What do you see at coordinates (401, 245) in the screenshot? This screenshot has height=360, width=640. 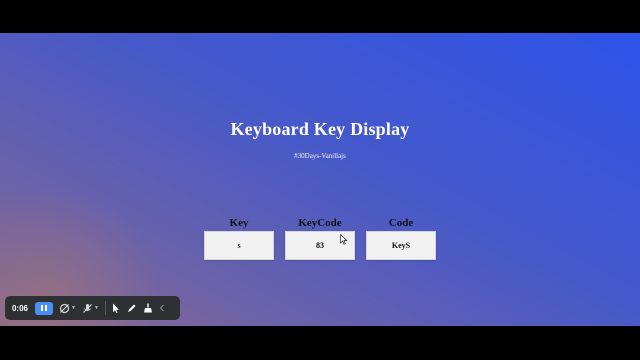 I see `code-value-box: KeyS` at bounding box center [401, 245].